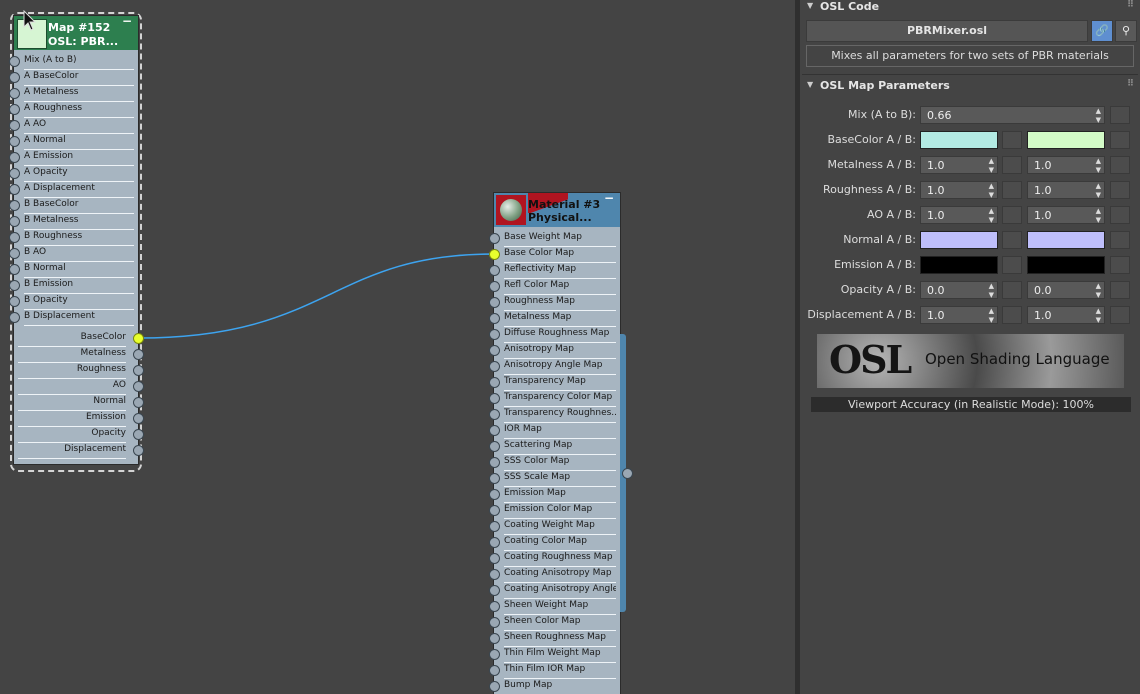 The width and height of the screenshot is (1140, 694). What do you see at coordinates (557, 209) in the screenshot?
I see `material-node-header: Material #3 Physical... −` at bounding box center [557, 209].